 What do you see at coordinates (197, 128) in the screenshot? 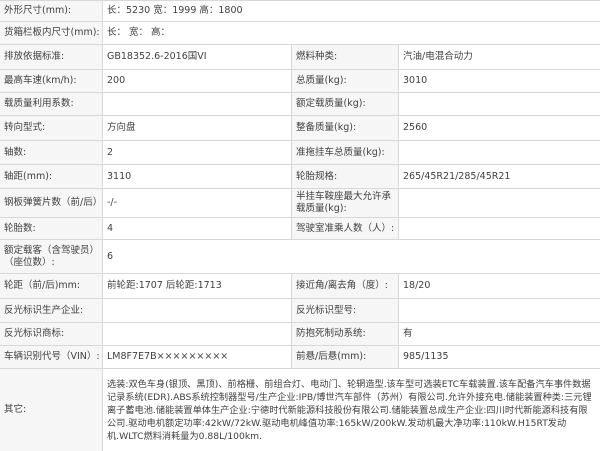
I see `value-steering-type: 方向盘` at bounding box center [197, 128].